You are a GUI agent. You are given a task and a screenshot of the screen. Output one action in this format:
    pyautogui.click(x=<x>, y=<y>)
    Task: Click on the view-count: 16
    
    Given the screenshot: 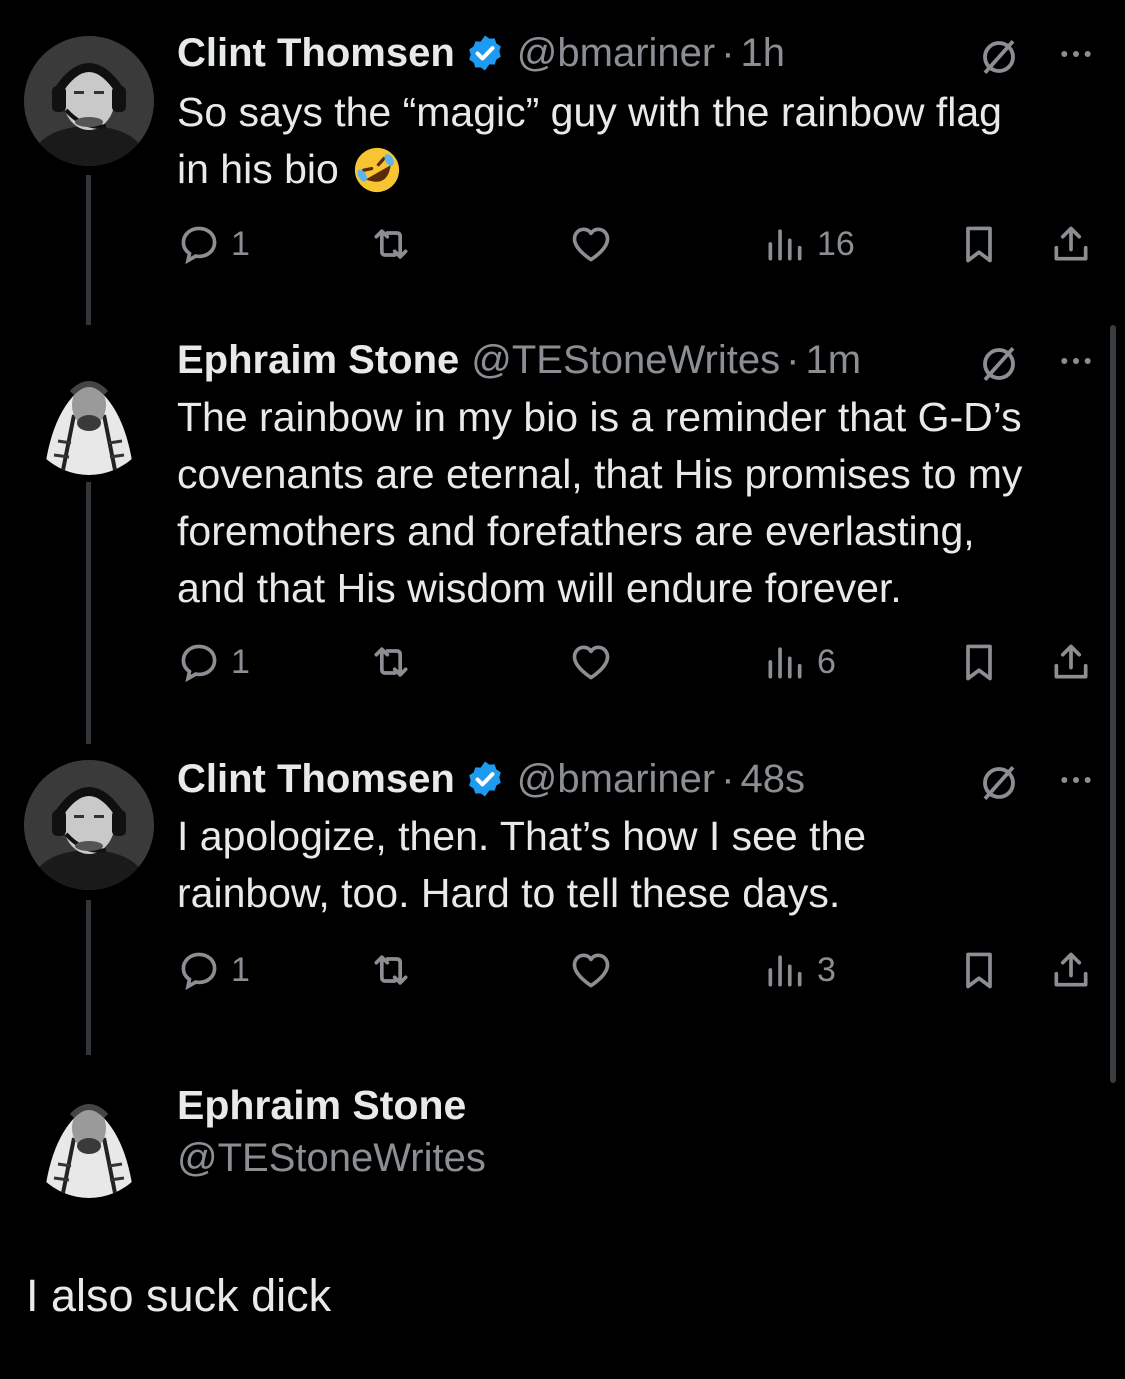 What is the action you would take?
    pyautogui.click(x=836, y=243)
    